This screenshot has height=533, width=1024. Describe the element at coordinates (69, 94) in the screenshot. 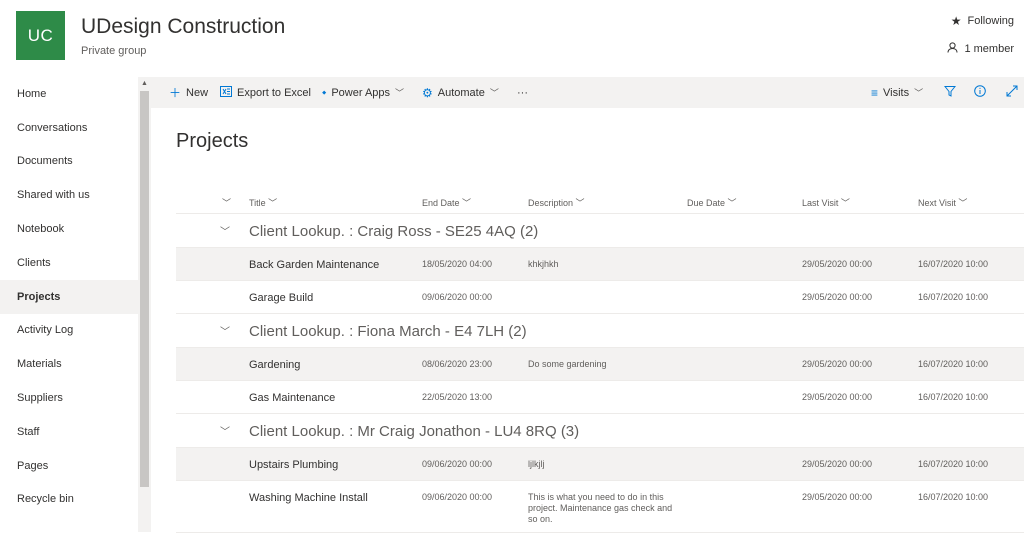

I see `nav-item-home: Home` at that location.